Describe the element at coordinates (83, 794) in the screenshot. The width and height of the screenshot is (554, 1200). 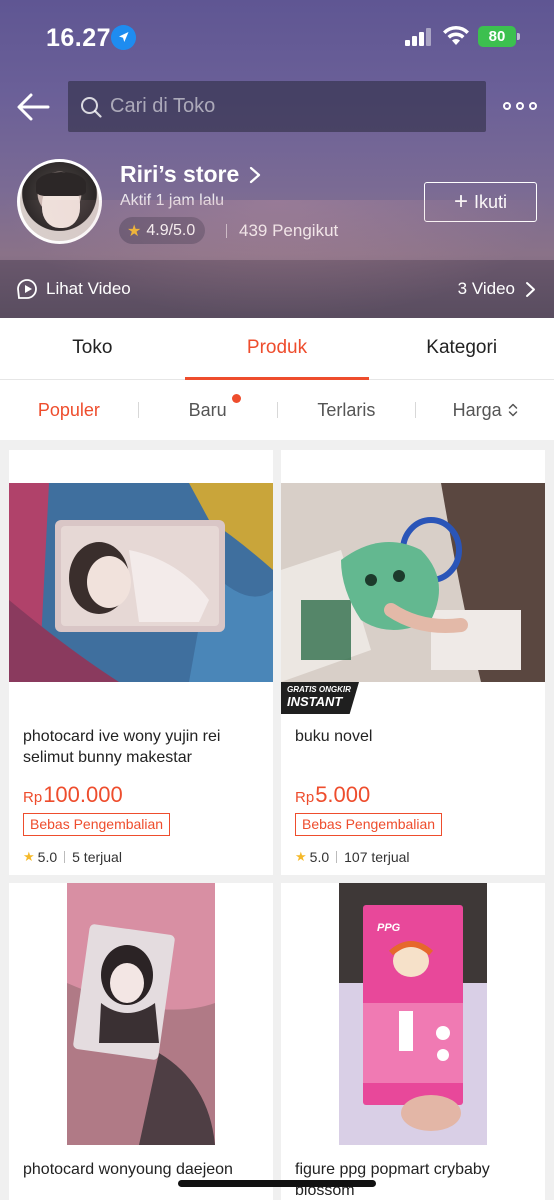
I see `price-value: 100.000` at that location.